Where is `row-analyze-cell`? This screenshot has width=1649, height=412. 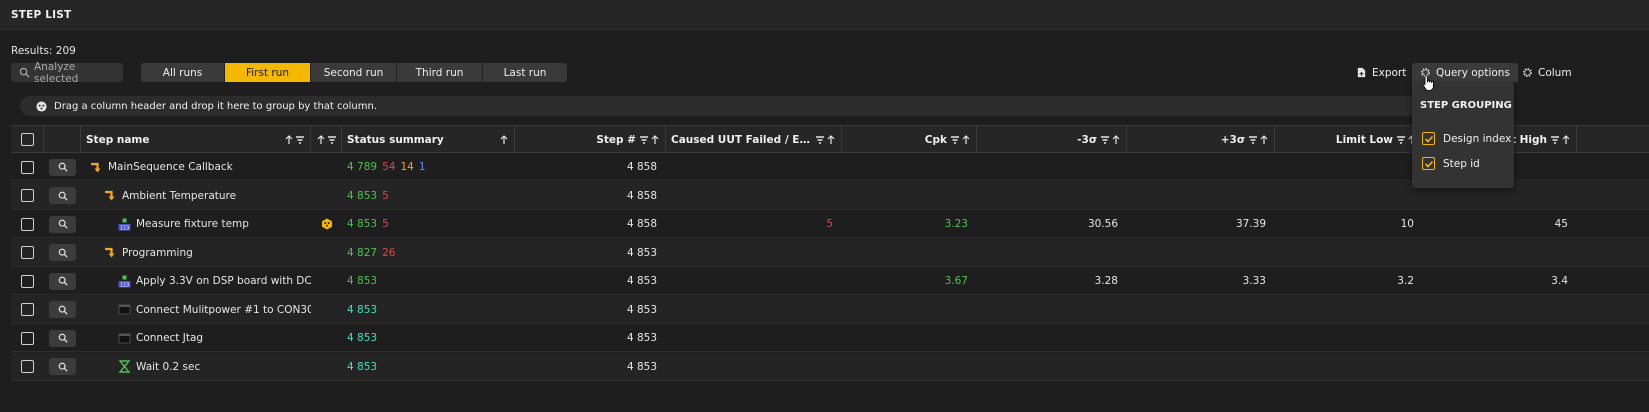 row-analyze-cell is located at coordinates (62, 253).